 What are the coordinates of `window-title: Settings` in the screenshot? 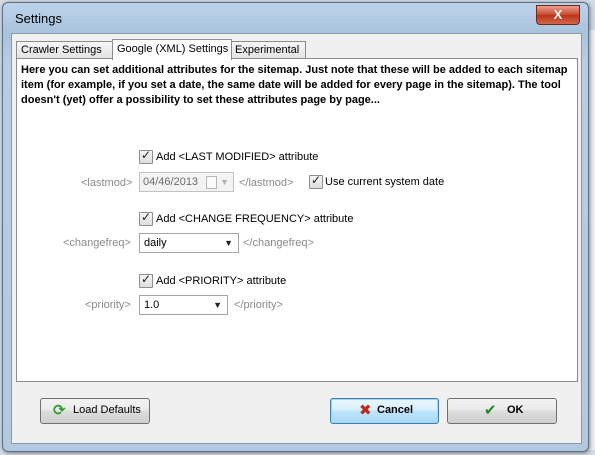 It's located at (38, 18).